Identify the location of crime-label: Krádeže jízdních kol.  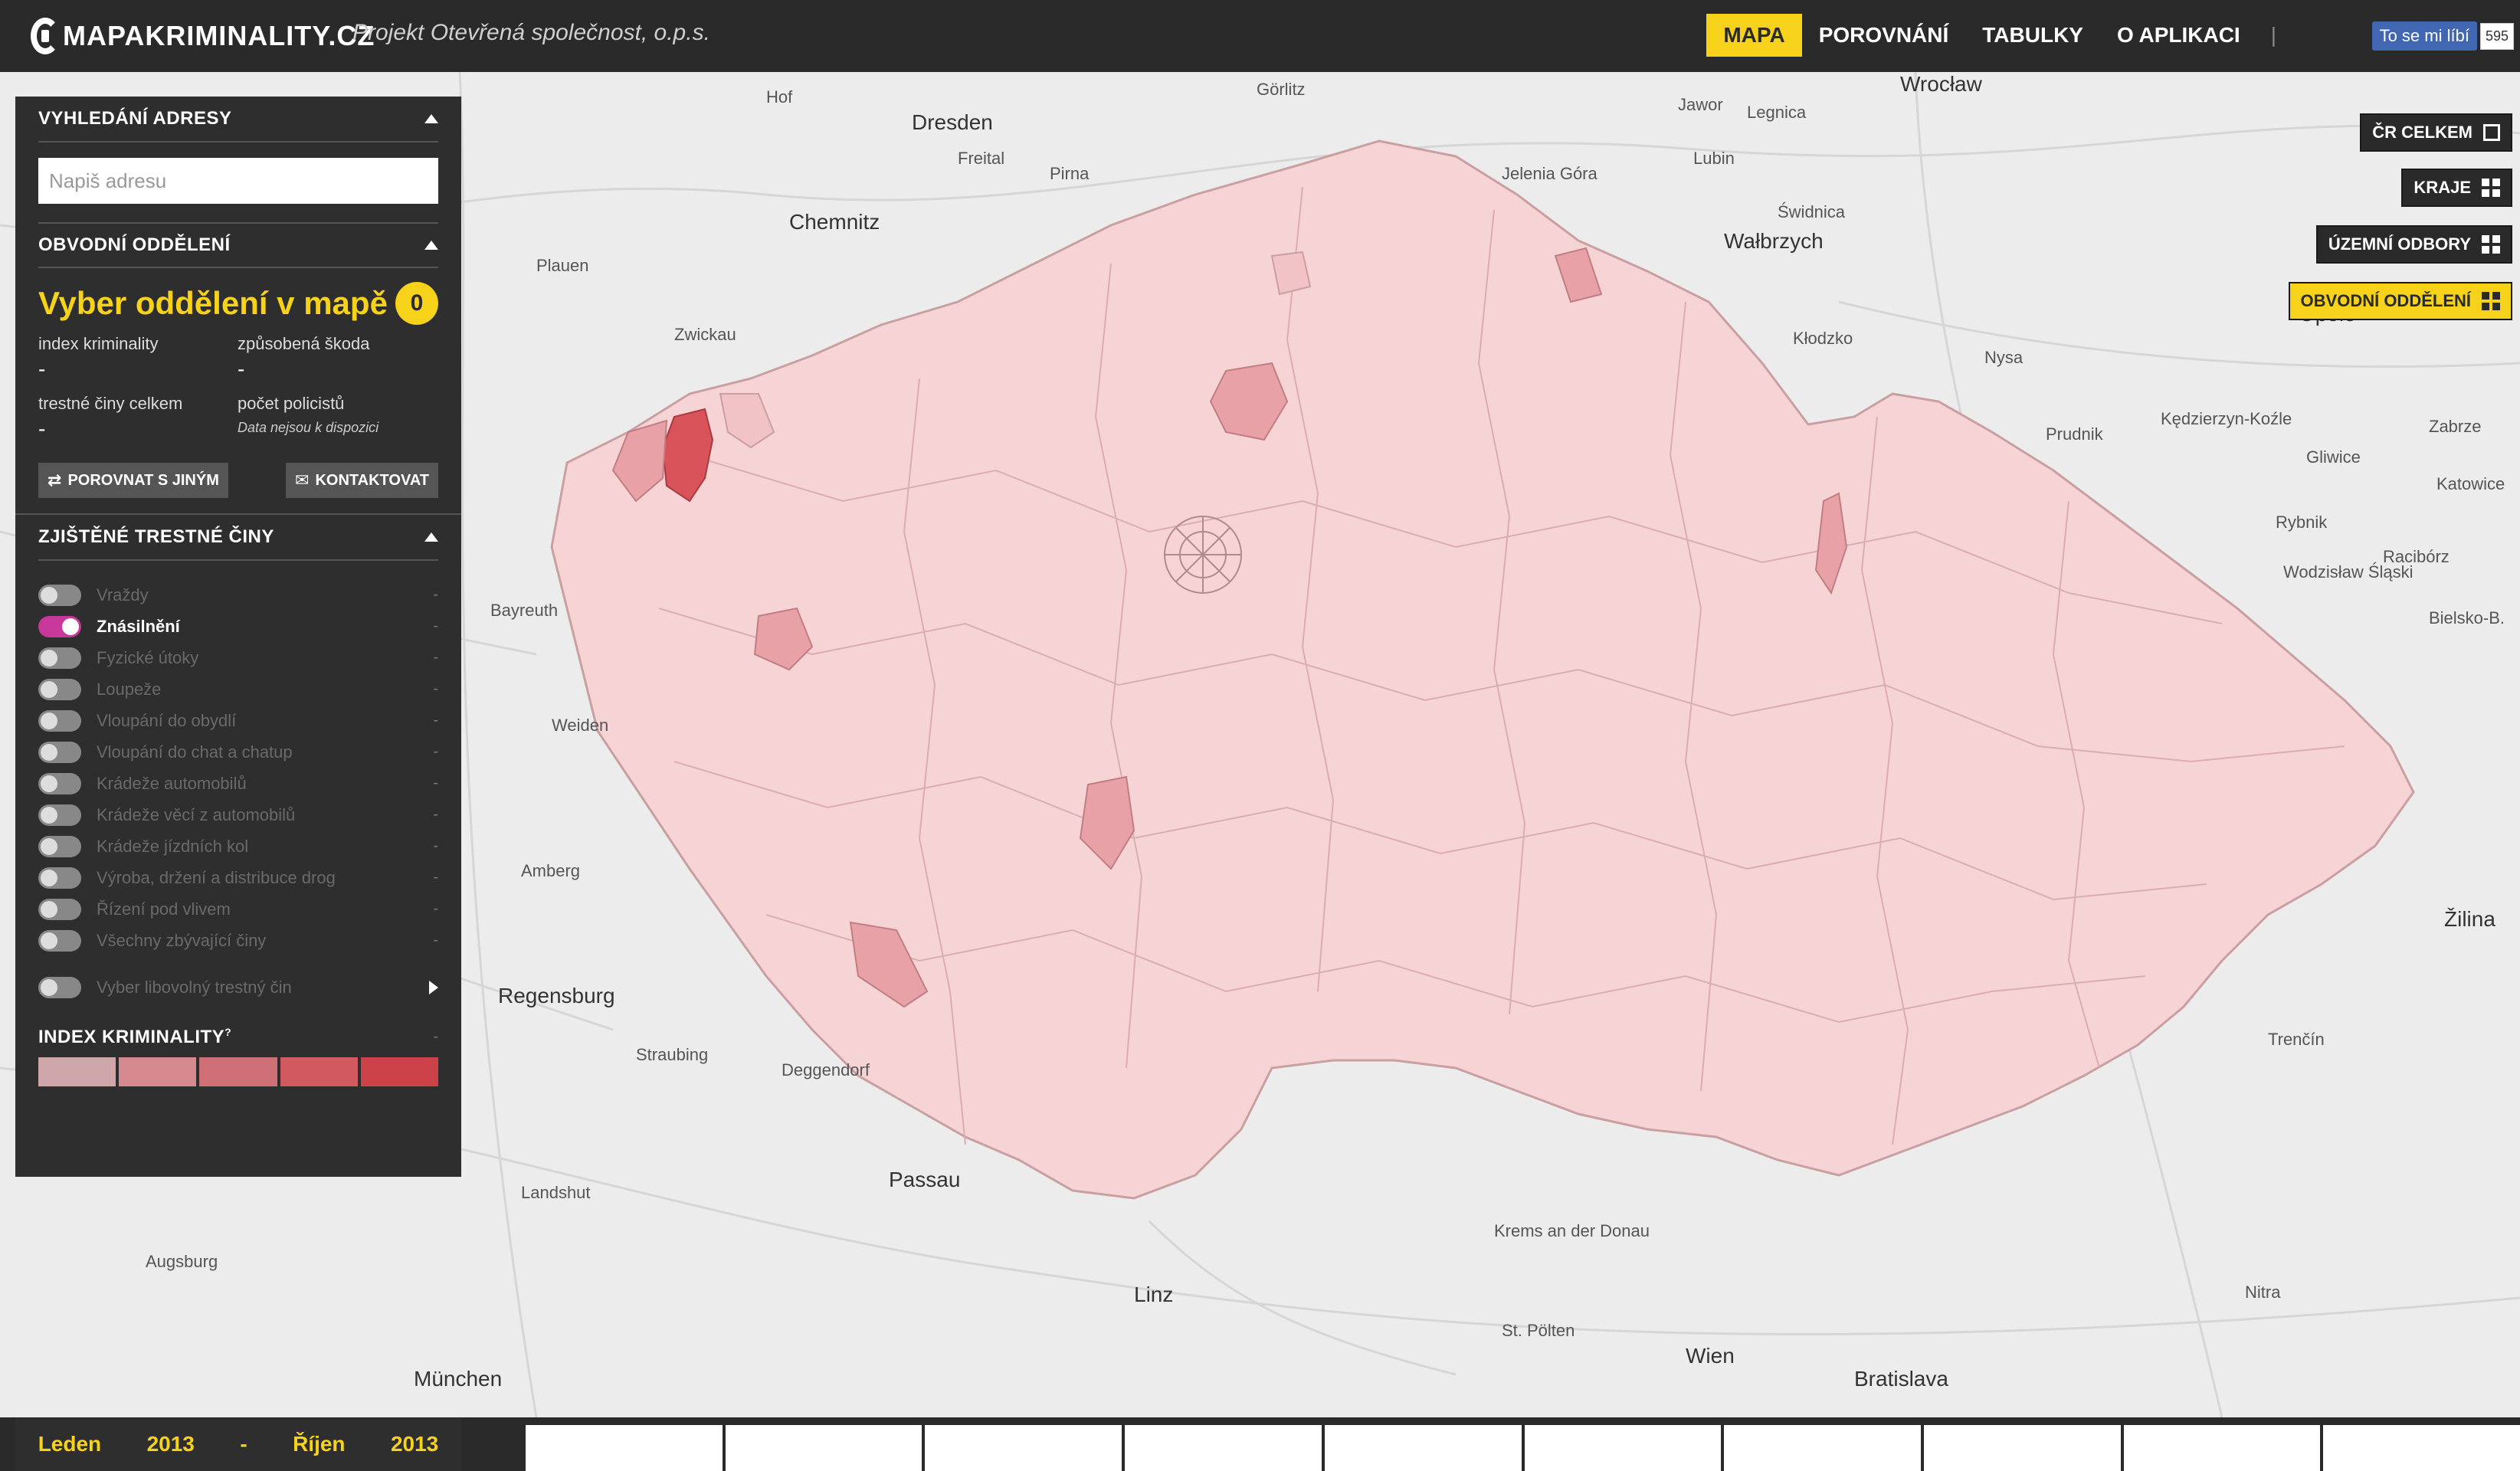
(173, 846).